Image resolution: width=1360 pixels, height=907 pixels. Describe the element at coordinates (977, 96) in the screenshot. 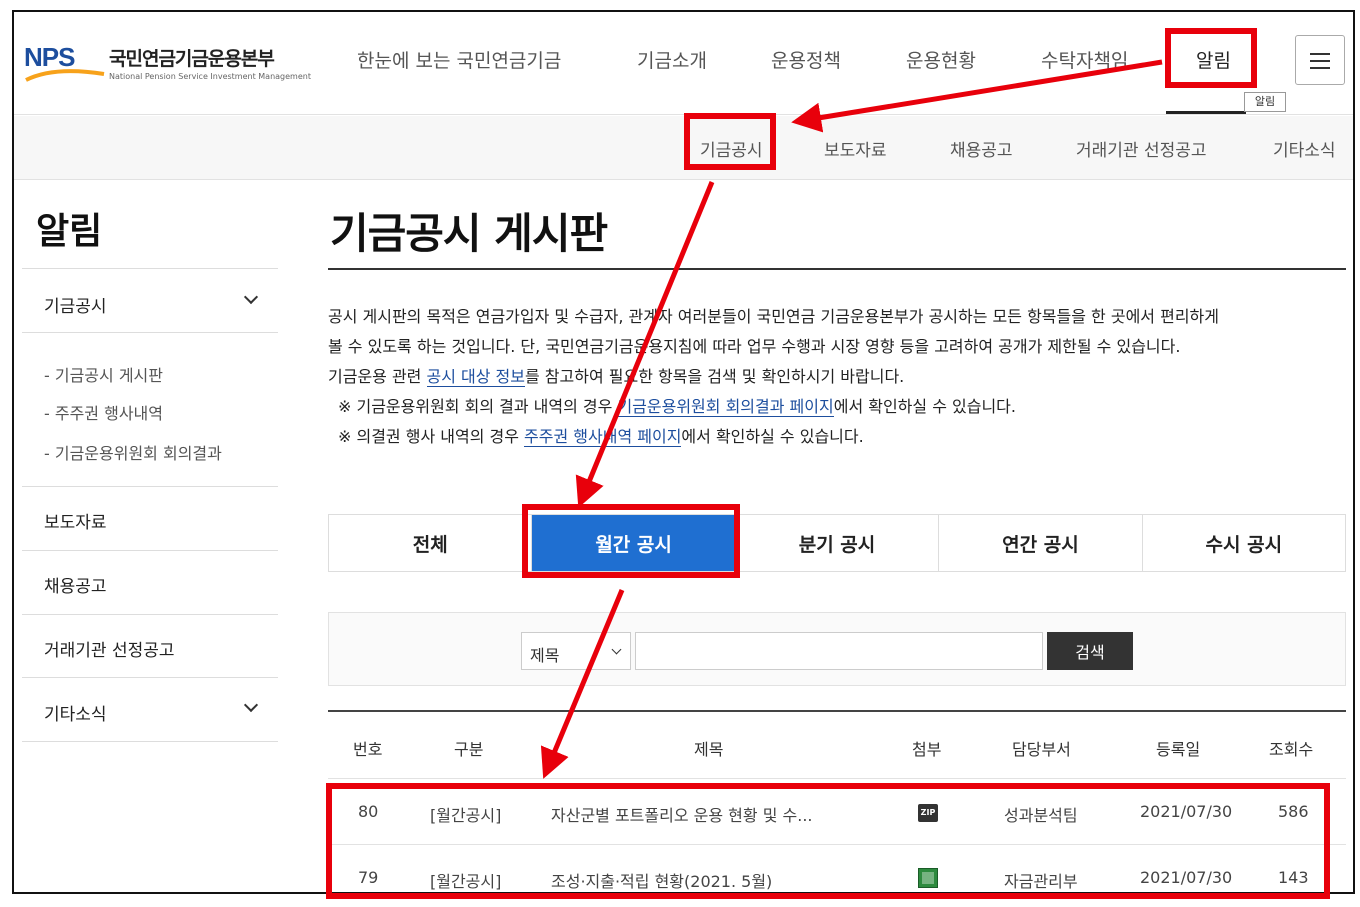

I see `arrow-notice-to-disclosure` at that location.